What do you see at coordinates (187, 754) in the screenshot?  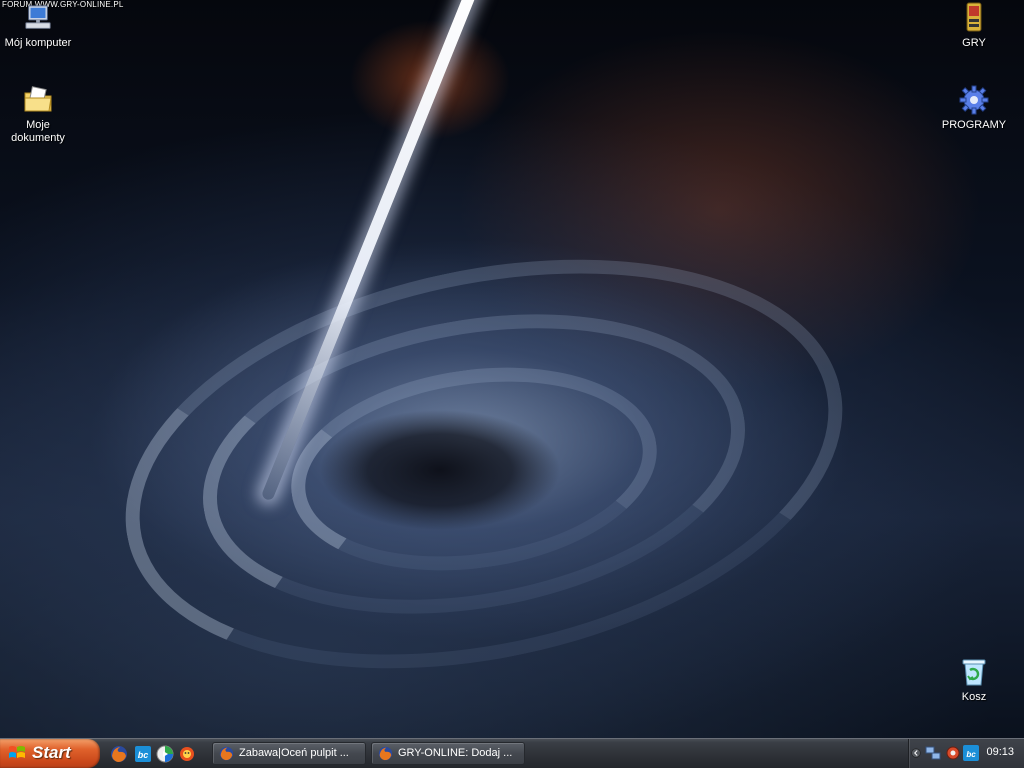 I see `messenger-icon` at bounding box center [187, 754].